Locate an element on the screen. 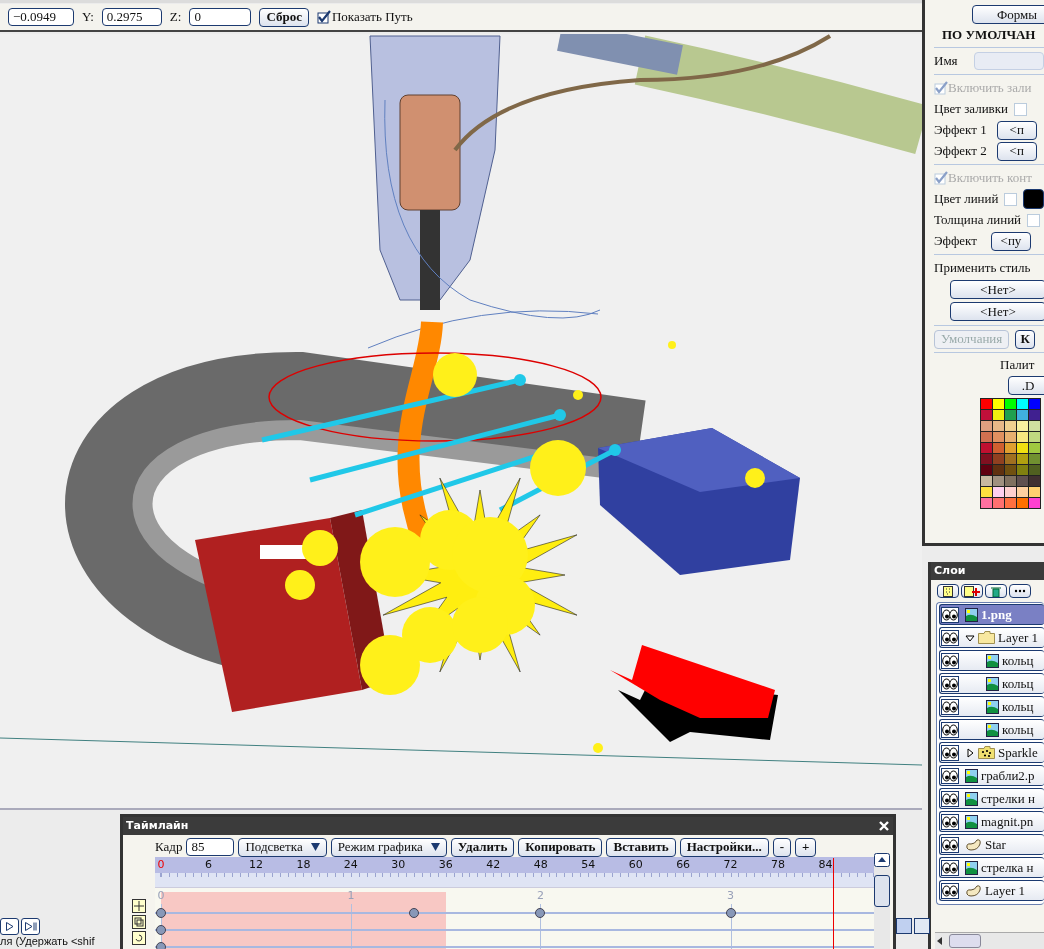  close-icon is located at coordinates (884, 826).